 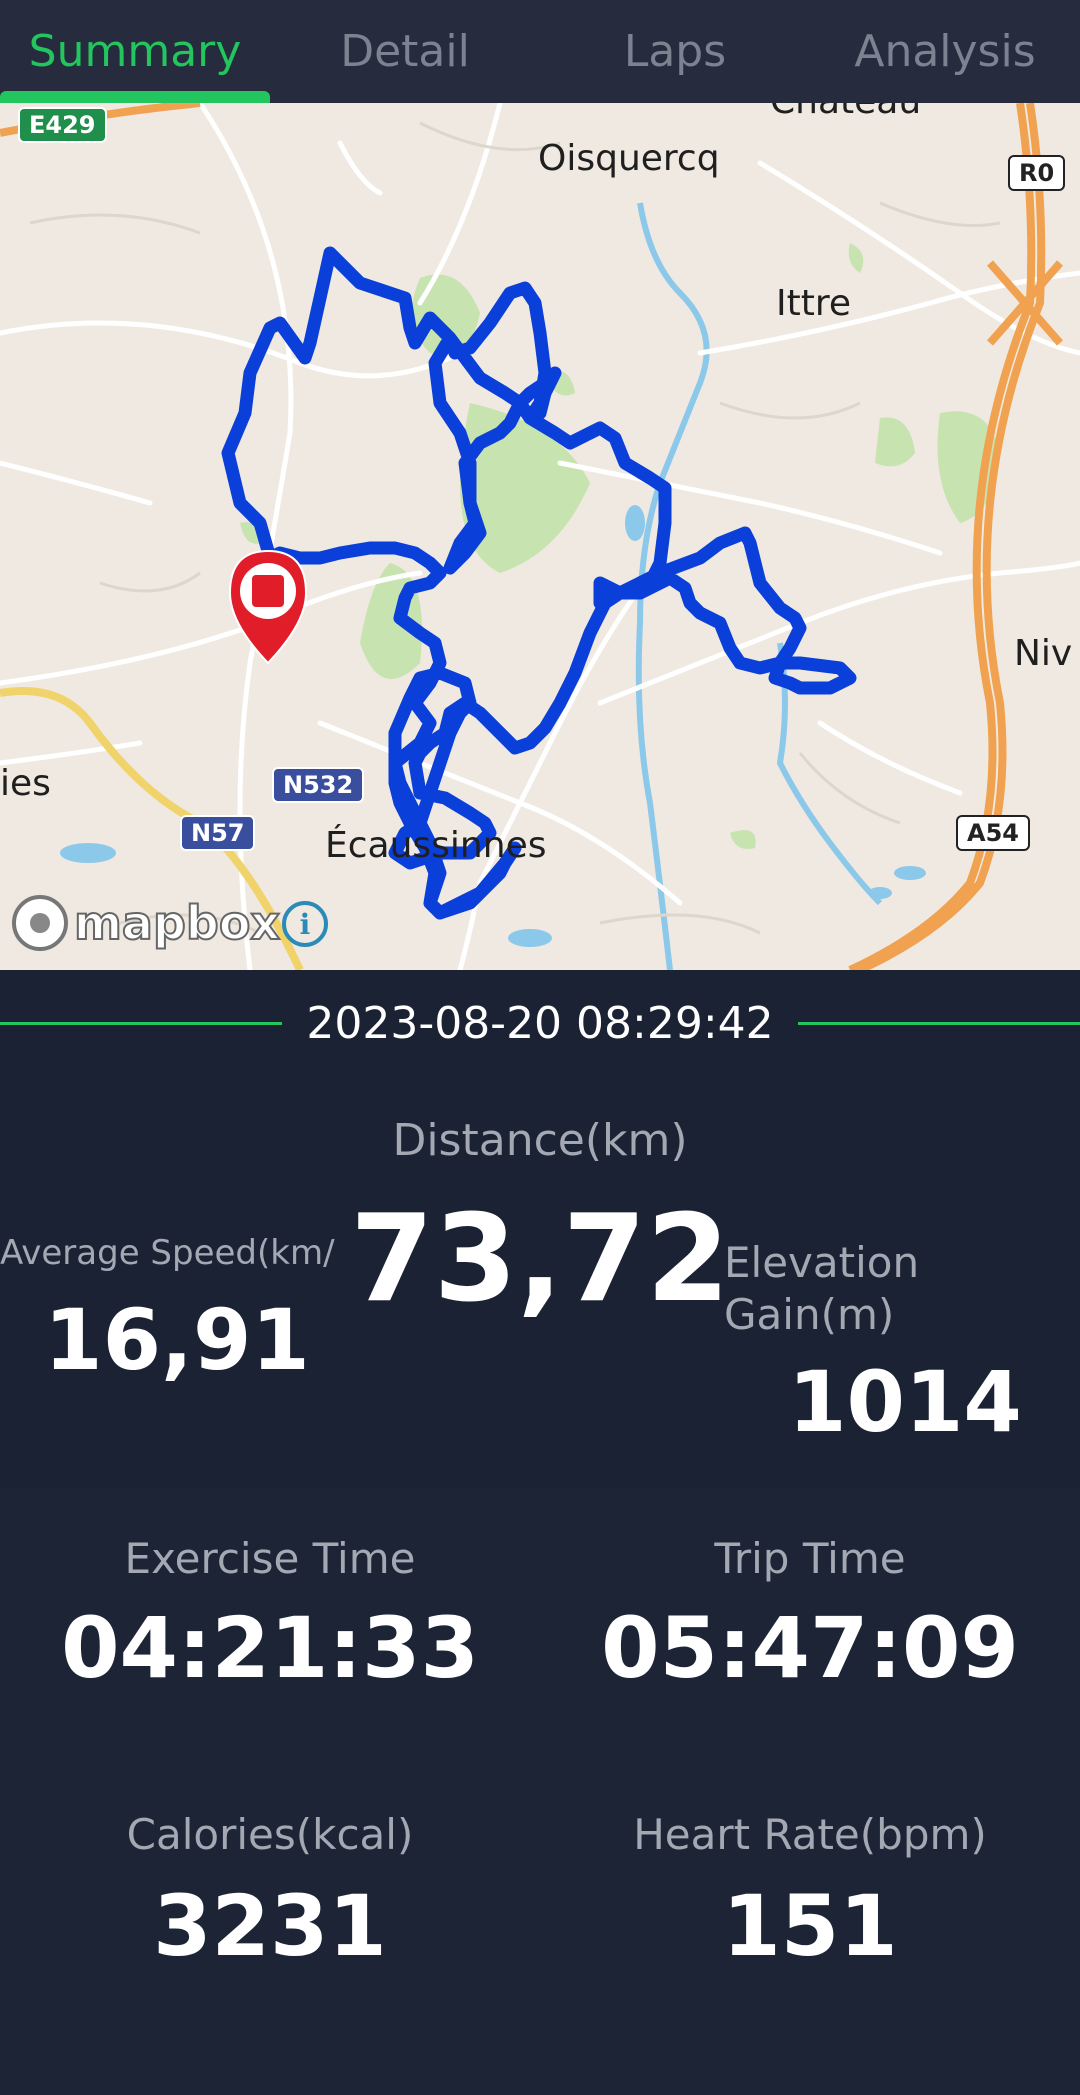 I want to click on elevation-gain-value: 1014, so click(x=905, y=1402).